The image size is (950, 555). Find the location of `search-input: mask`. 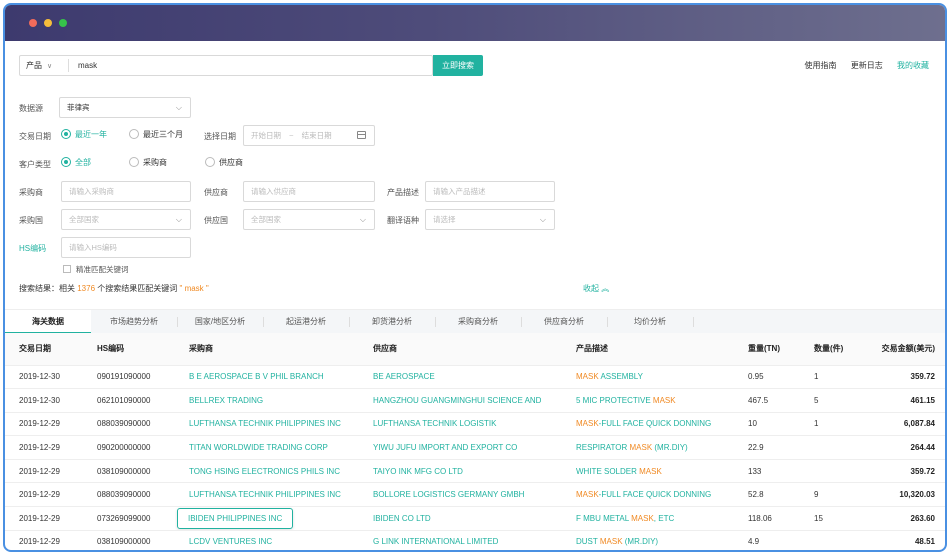

search-input: mask is located at coordinates (87, 65).